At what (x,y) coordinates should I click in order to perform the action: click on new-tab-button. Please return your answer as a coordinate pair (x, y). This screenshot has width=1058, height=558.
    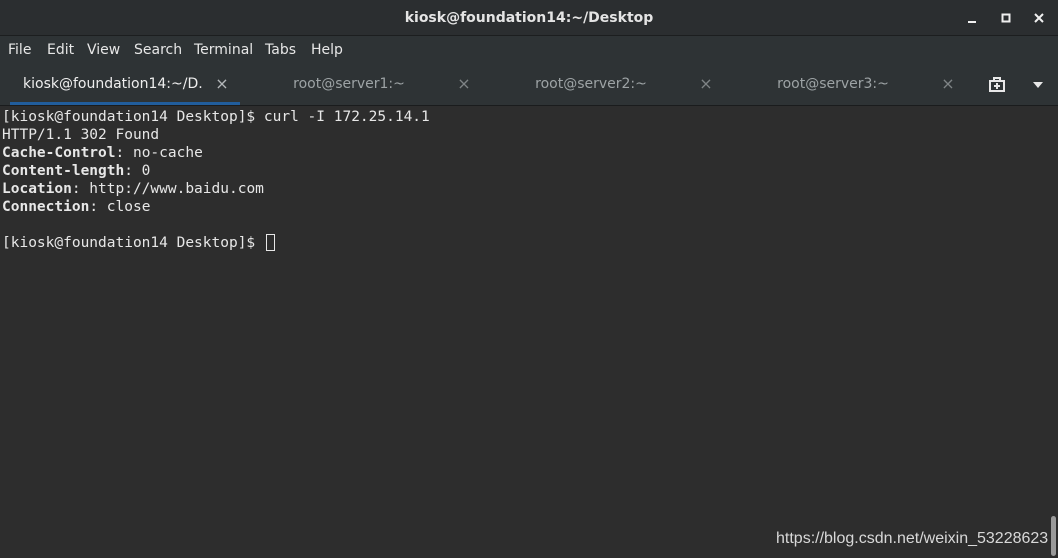
    Looking at the image, I should click on (997, 85).